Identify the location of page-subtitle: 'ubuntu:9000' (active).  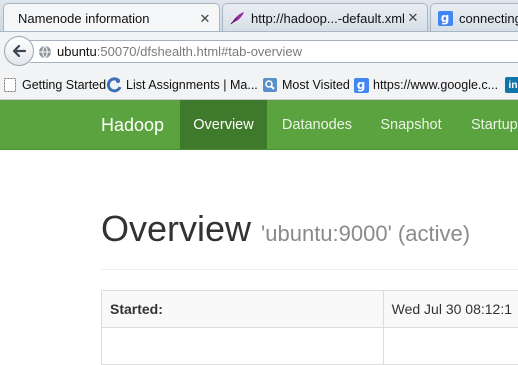
(365, 233).